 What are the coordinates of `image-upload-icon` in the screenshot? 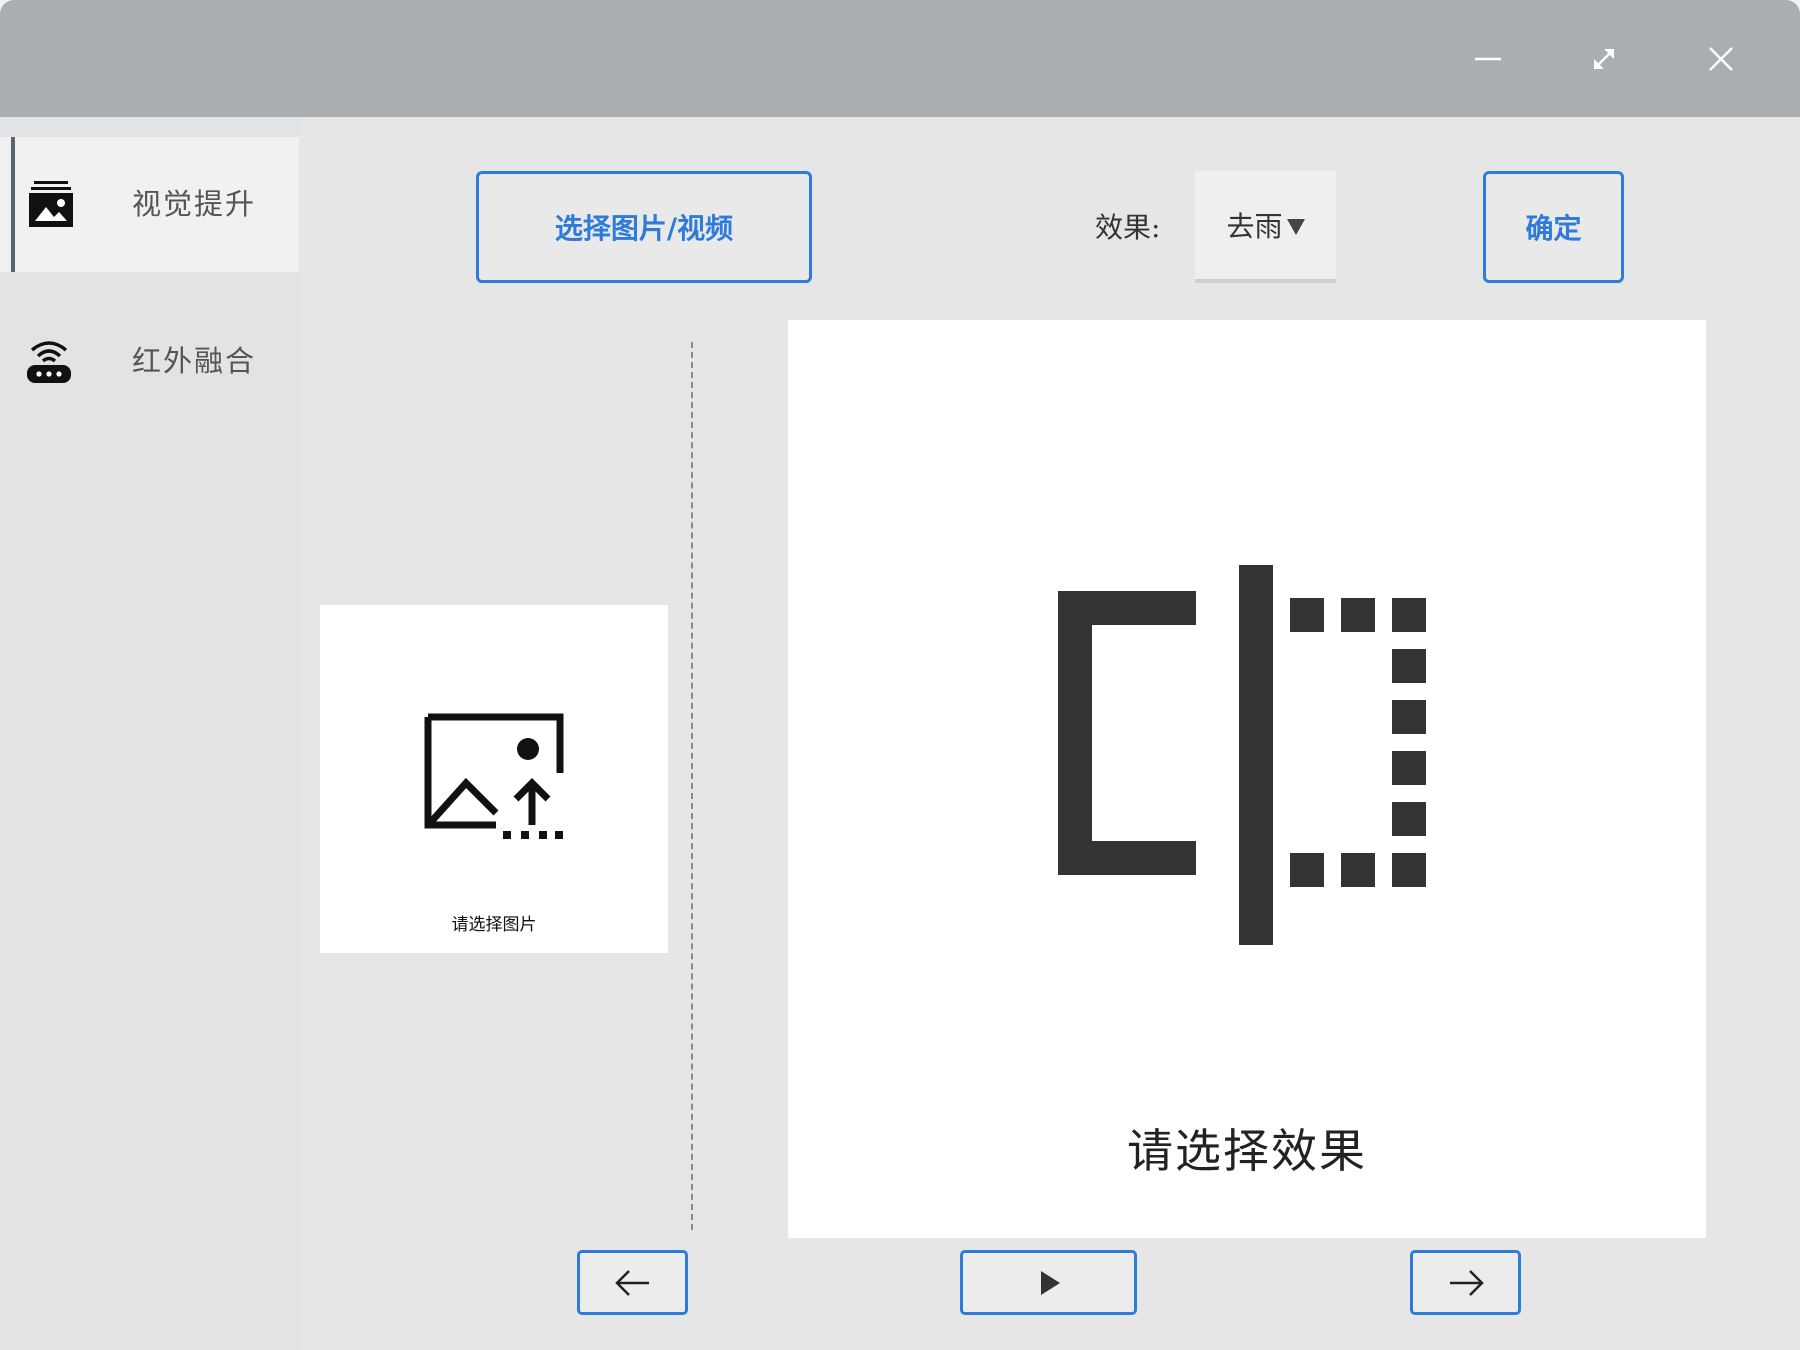 It's located at (494, 776).